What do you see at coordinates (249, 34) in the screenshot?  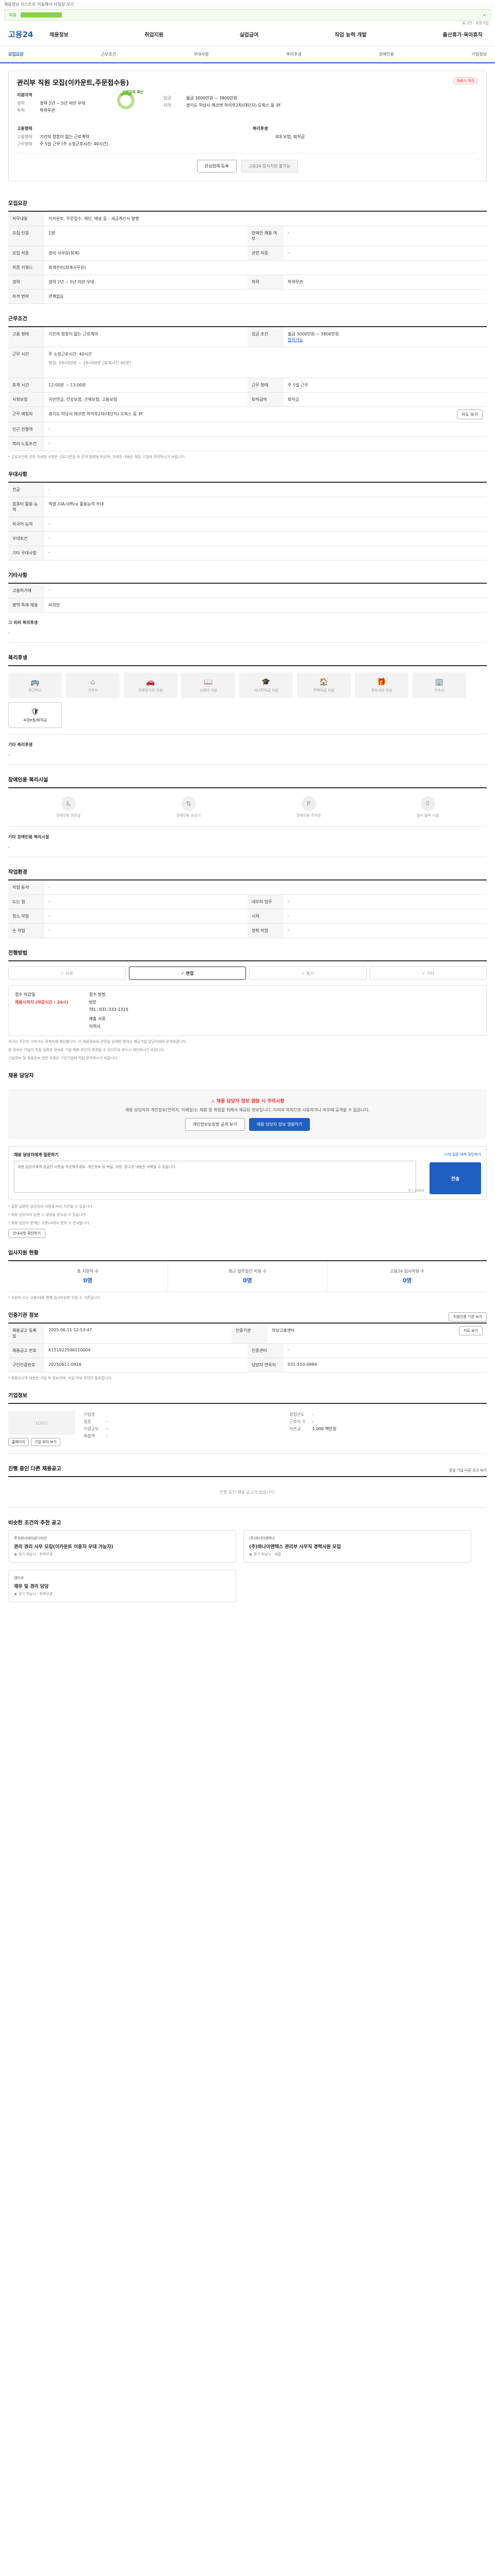 I see `gnb-item-unemployment: 실업급여` at bounding box center [249, 34].